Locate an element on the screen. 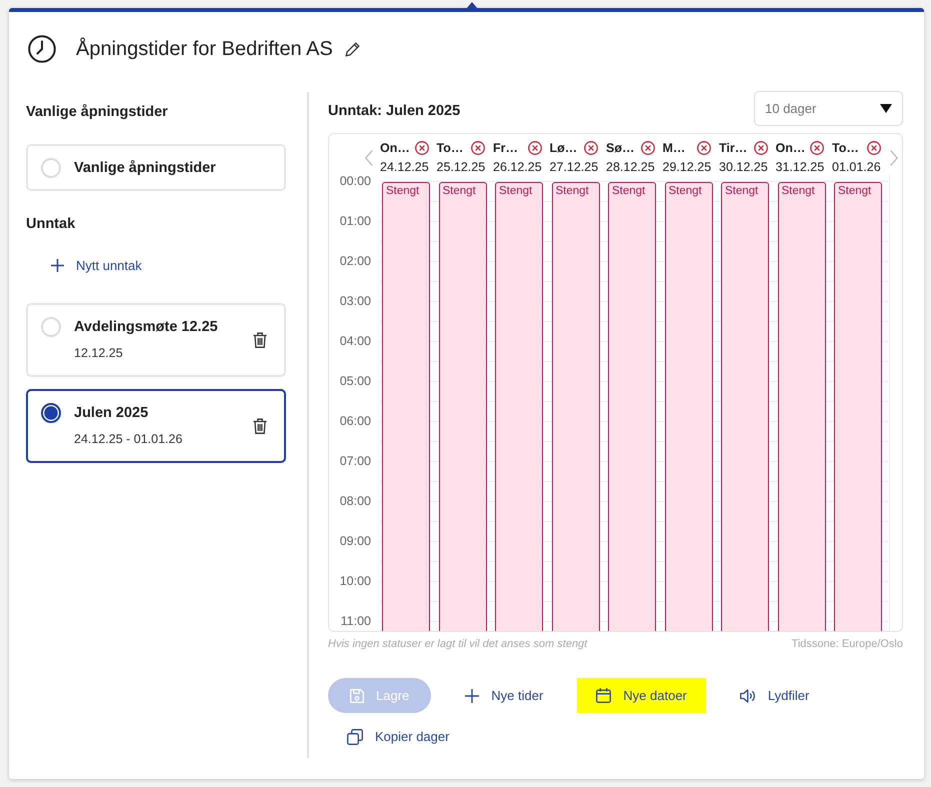 Image resolution: width=931 pixels, height=787 pixels. day-date: 25.12.25 is located at coordinates (460, 167).